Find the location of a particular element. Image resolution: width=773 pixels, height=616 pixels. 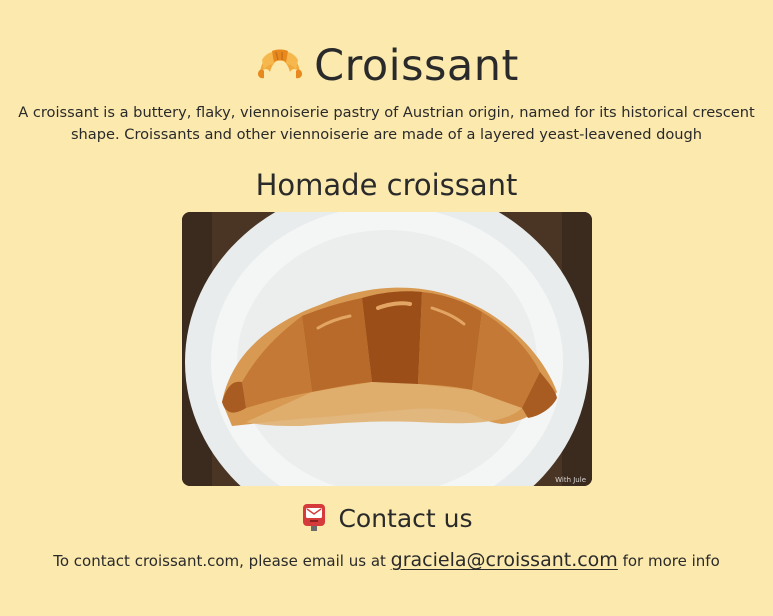

contact-heading: Contact us is located at coordinates (386, 518).